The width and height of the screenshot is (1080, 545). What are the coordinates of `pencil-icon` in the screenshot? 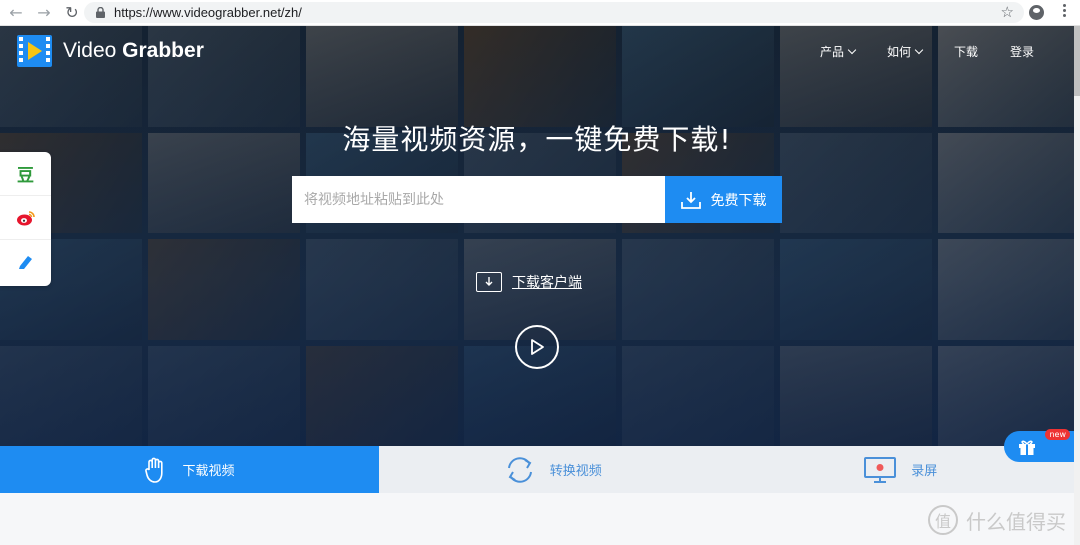 It's located at (25, 262).